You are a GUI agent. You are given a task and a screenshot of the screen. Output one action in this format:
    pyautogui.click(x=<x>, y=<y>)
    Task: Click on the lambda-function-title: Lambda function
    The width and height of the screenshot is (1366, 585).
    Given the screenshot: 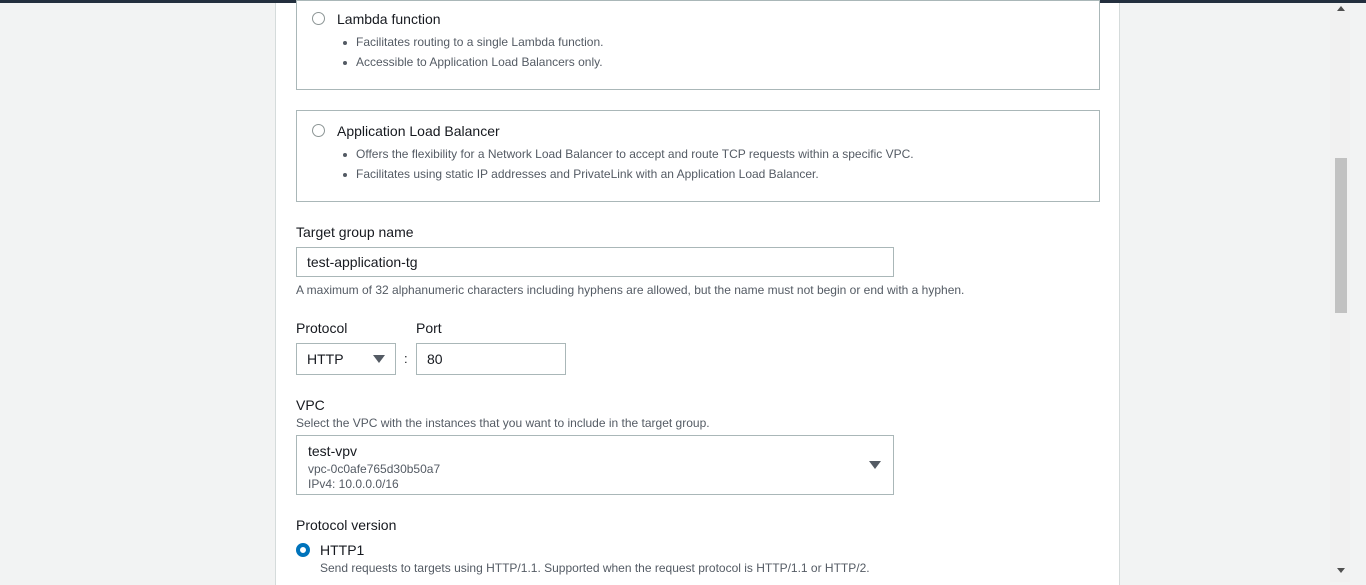 What is the action you would take?
    pyautogui.click(x=389, y=19)
    